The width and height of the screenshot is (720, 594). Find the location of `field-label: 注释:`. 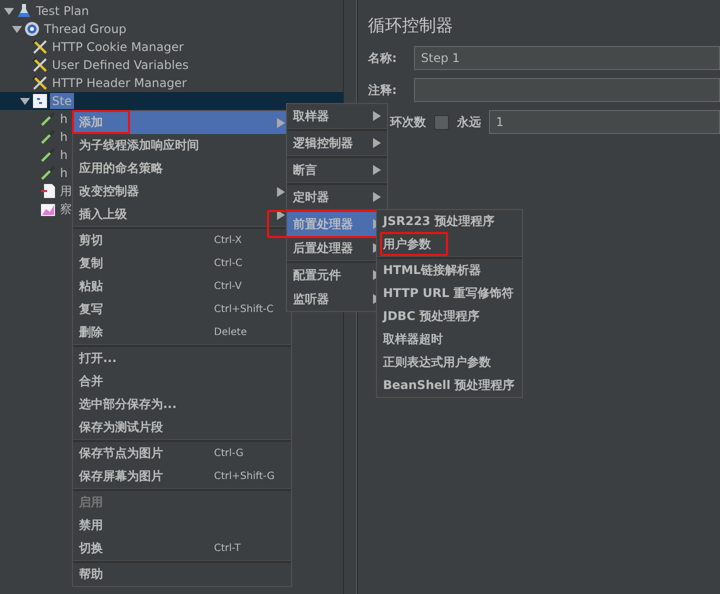

field-label: 注释: is located at coordinates (383, 90).